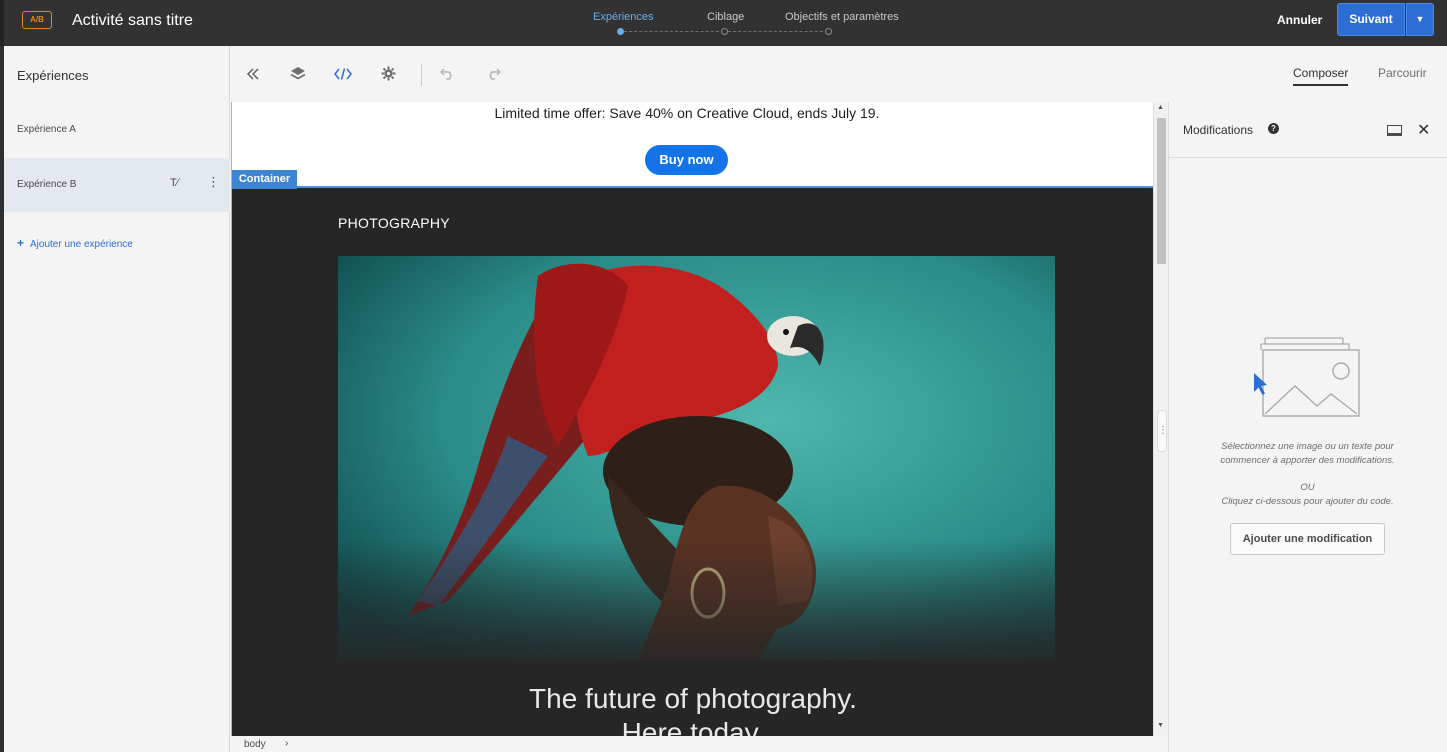 This screenshot has width=1447, height=752. What do you see at coordinates (1321, 76) in the screenshot?
I see `tab-compose: Composer` at bounding box center [1321, 76].